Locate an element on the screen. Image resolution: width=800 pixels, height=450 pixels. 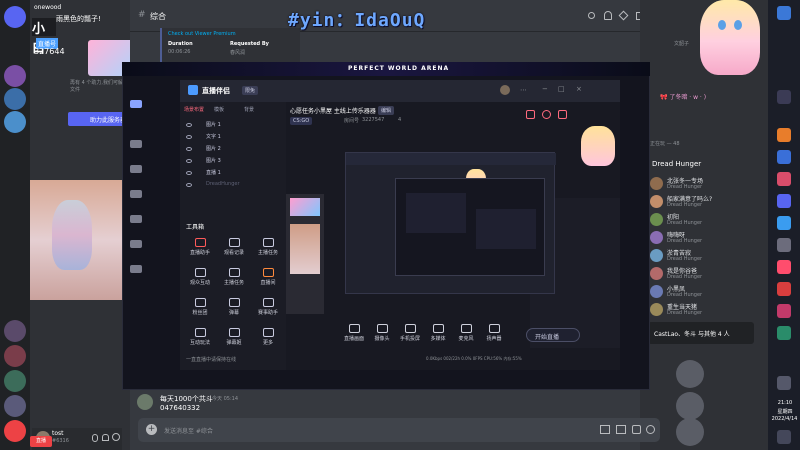
layer-tab: 场景布置 is located at coordinates (194, 109).